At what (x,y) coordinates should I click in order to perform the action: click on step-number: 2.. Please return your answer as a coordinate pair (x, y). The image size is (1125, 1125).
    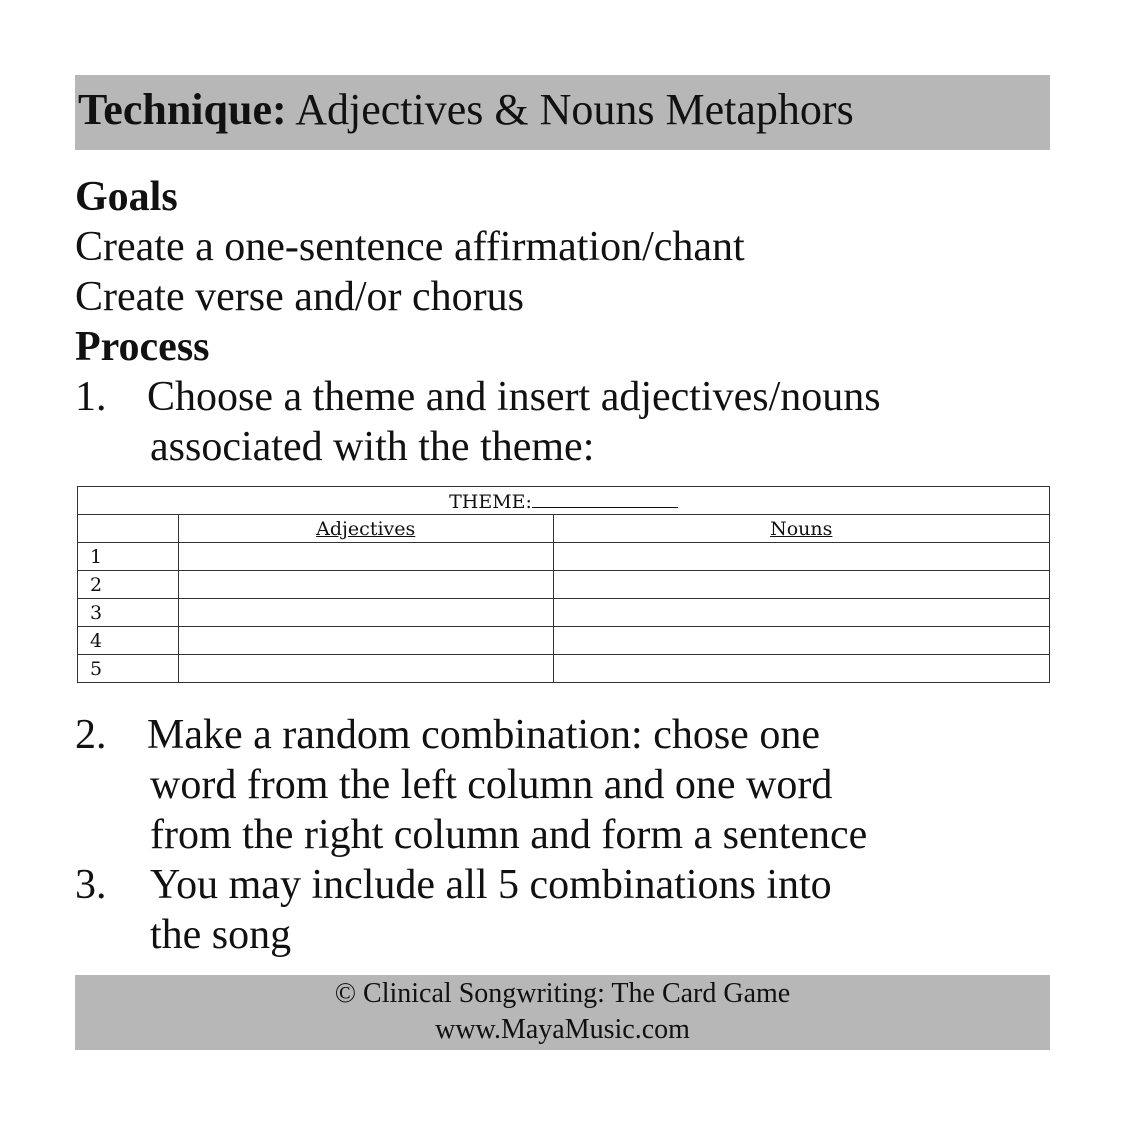
    Looking at the image, I should click on (91, 735).